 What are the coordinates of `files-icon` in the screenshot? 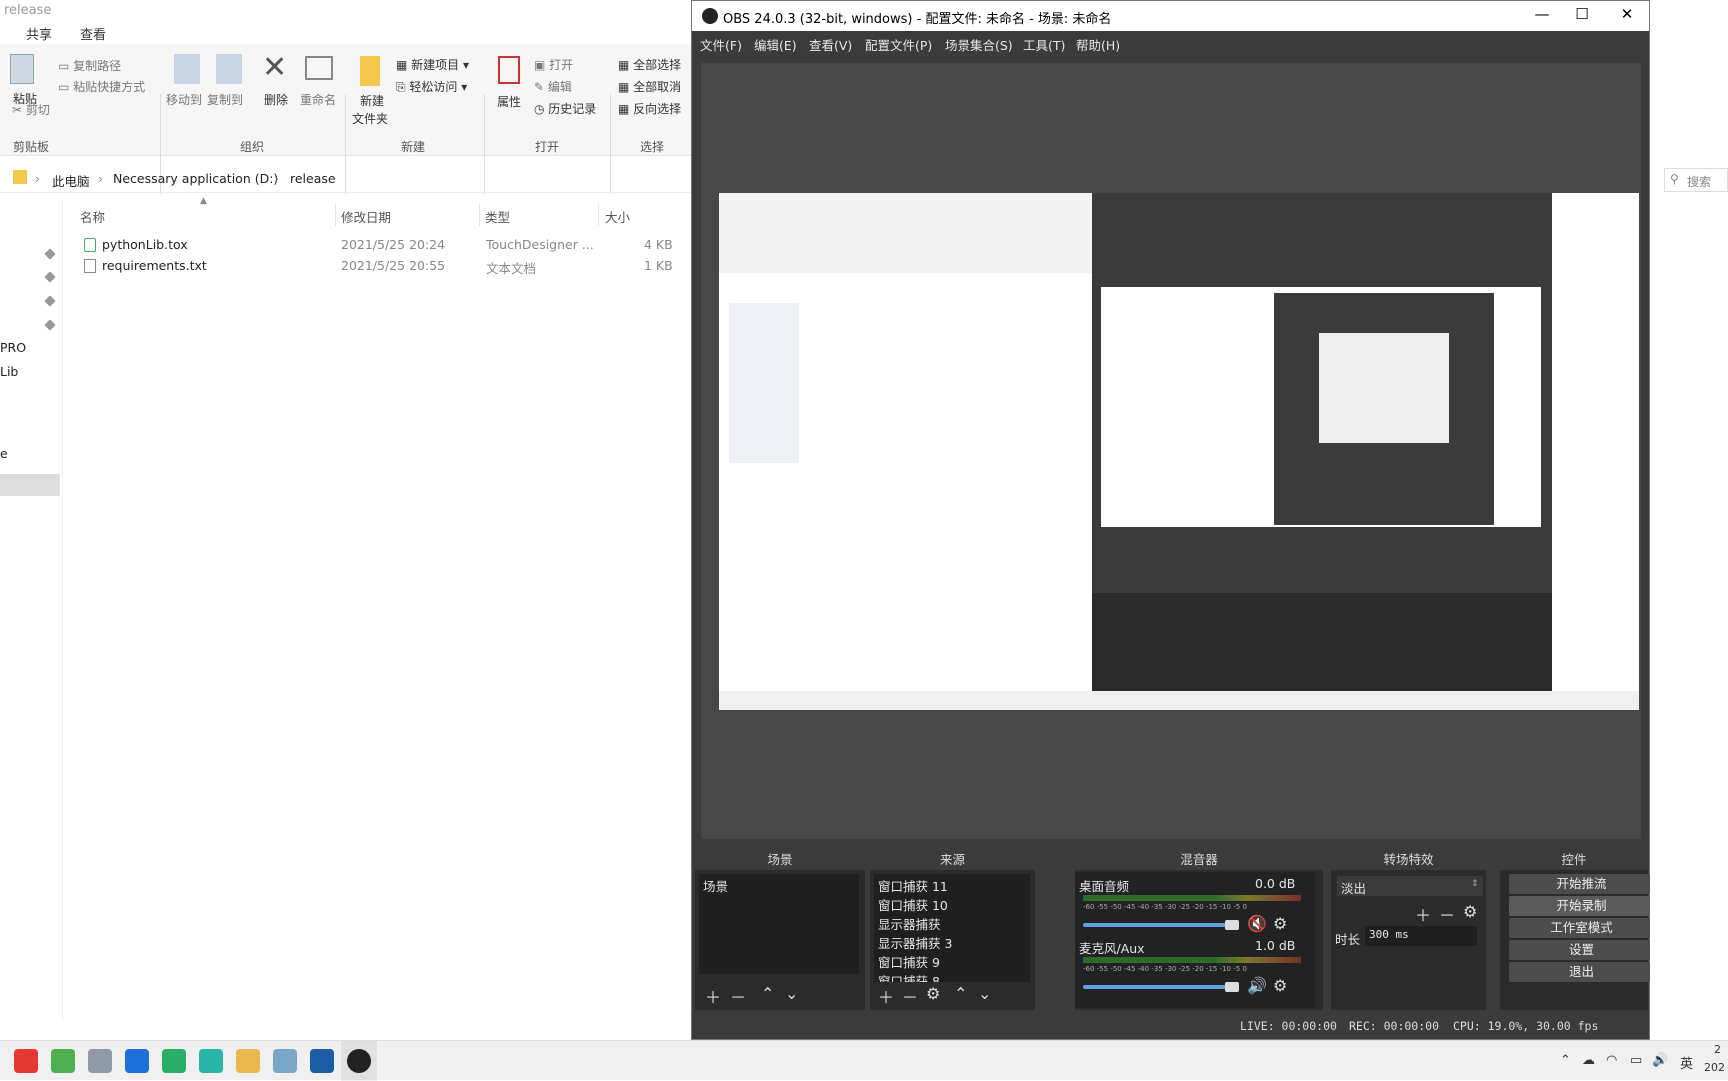 It's located at (248, 1061).